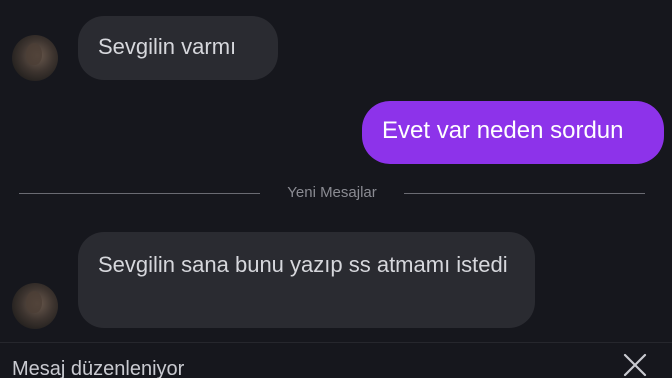  What do you see at coordinates (98, 368) in the screenshot?
I see `edit-message-label: Mesaj düzenleniyor` at bounding box center [98, 368].